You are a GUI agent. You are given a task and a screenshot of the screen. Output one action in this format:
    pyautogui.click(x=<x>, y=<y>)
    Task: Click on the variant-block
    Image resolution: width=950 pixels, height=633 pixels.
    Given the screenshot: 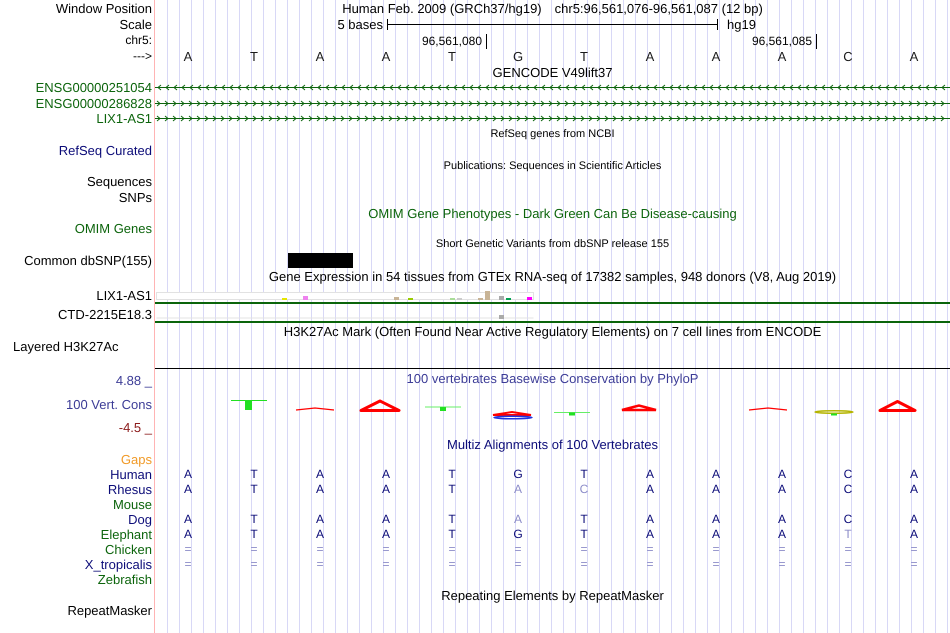 What is the action you would take?
    pyautogui.click(x=320, y=260)
    